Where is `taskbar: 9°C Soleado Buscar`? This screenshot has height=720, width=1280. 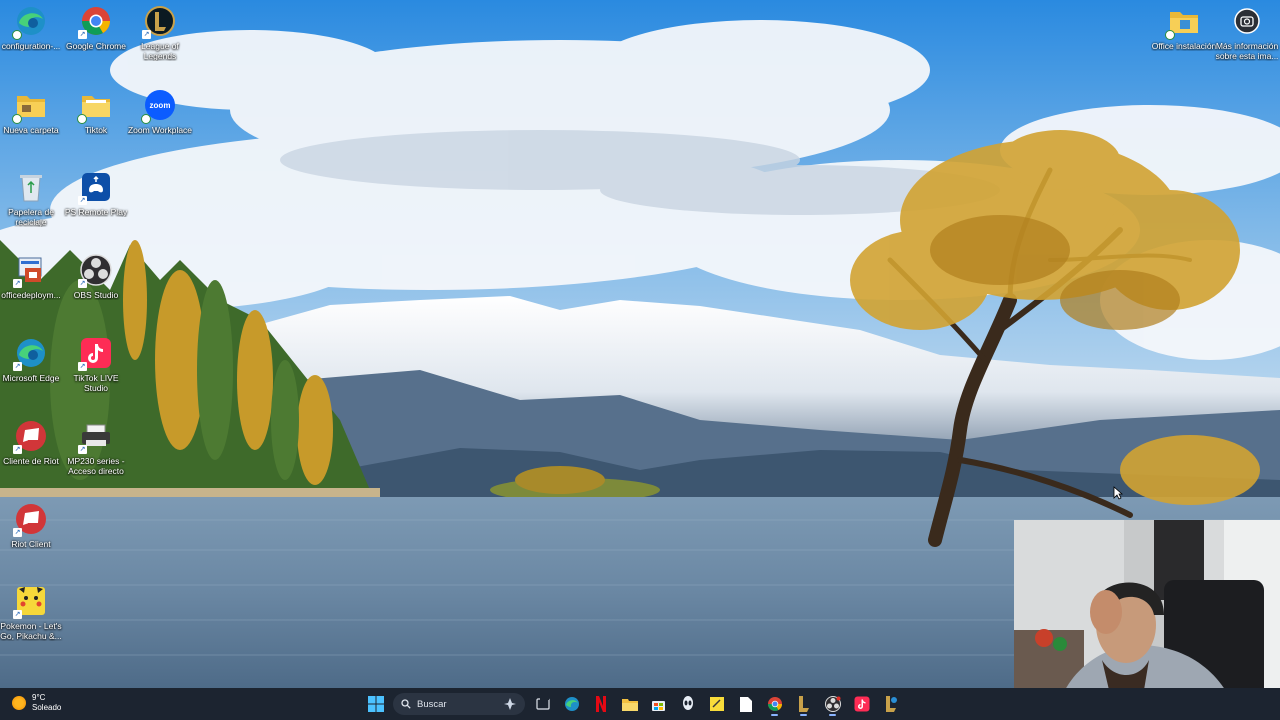 taskbar: 9°C Soleado Buscar is located at coordinates (640, 704).